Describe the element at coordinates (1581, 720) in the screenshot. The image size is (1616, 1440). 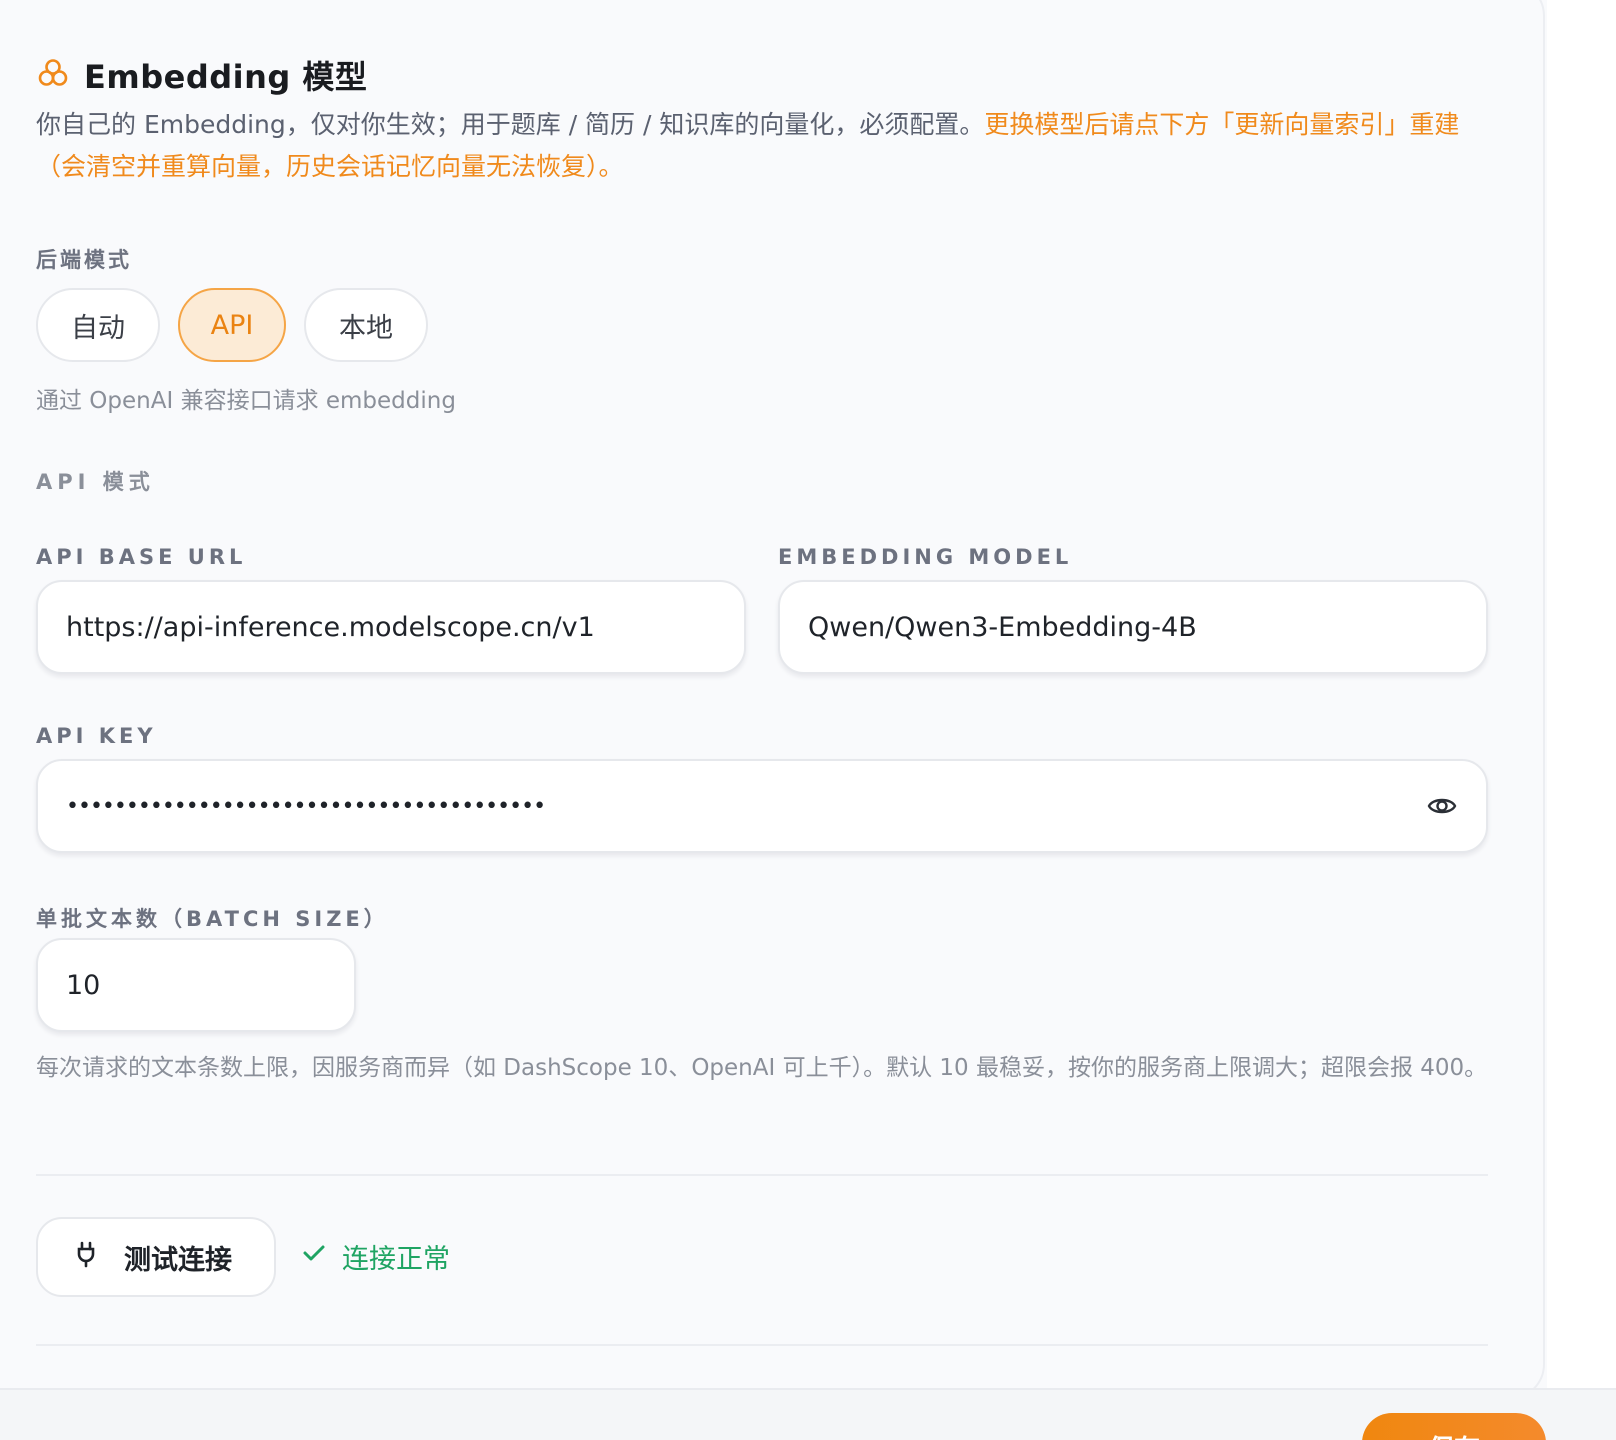
I see `page-right-gutter` at that location.